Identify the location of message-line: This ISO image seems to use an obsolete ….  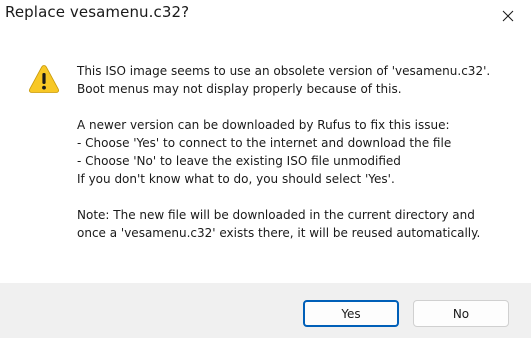
(284, 71).